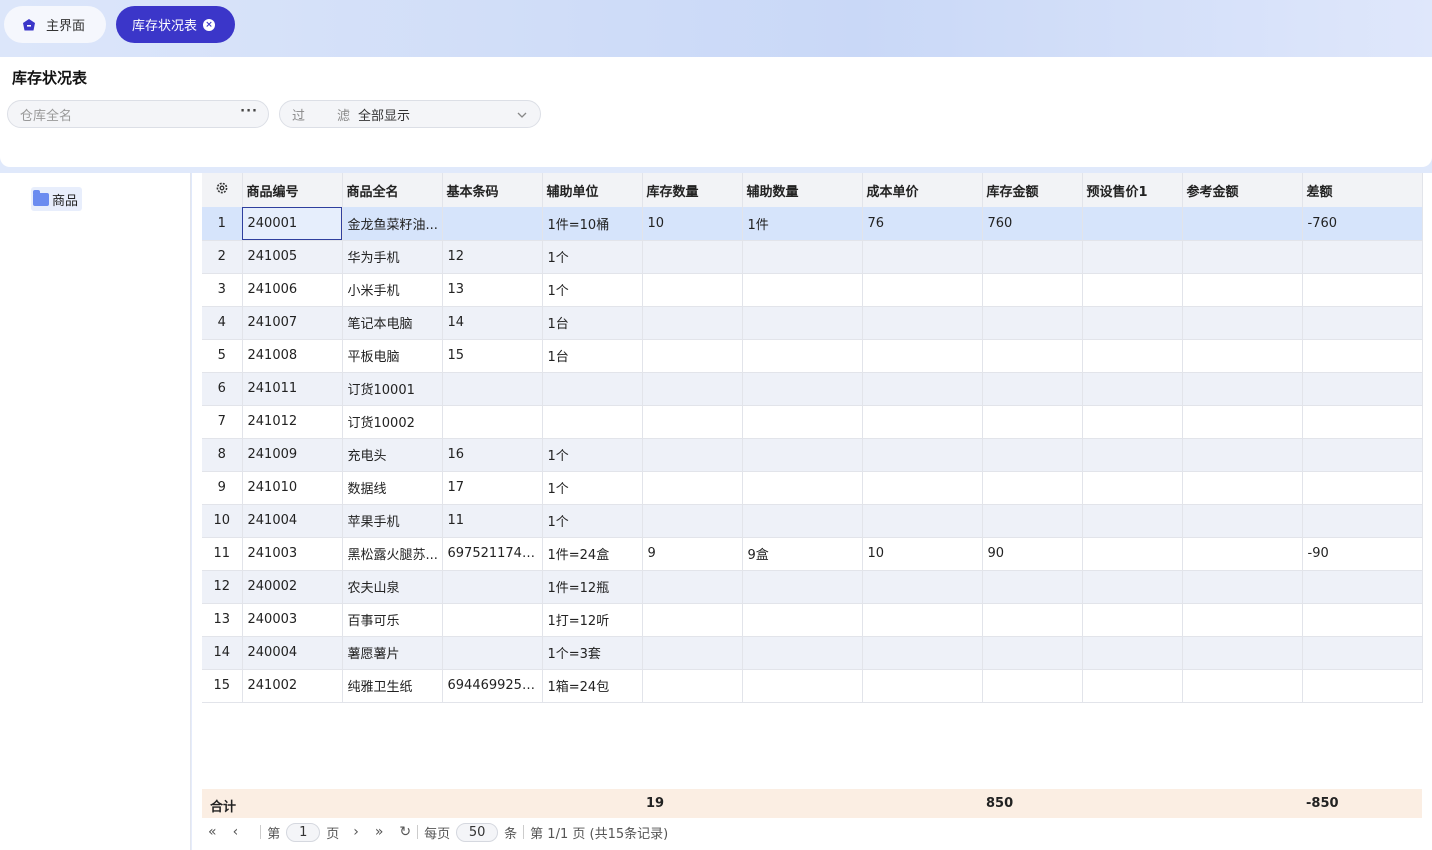 The height and width of the screenshot is (850, 1432). I want to click on product-name-cell: 农夫山泉, so click(392, 587).